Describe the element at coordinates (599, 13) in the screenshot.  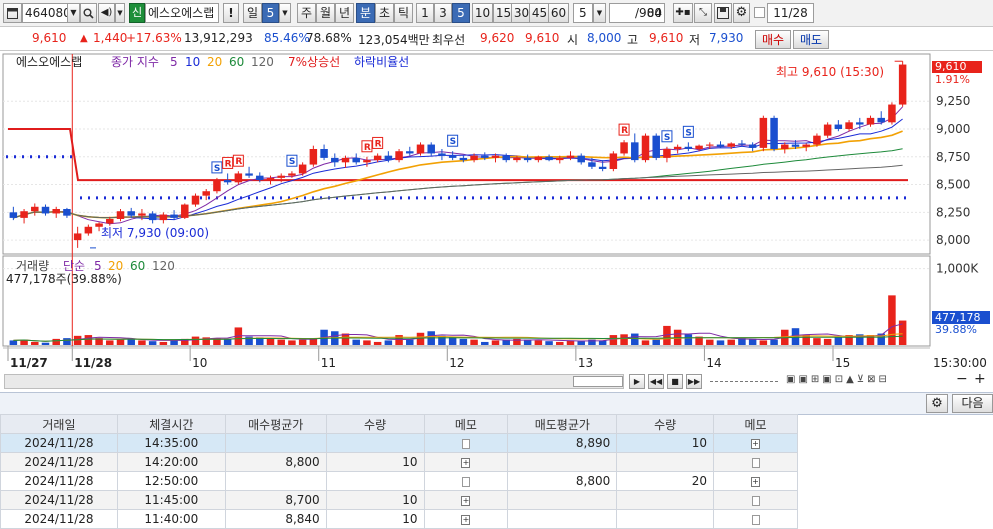
I see `interval-dropdown-button: ▼` at that location.